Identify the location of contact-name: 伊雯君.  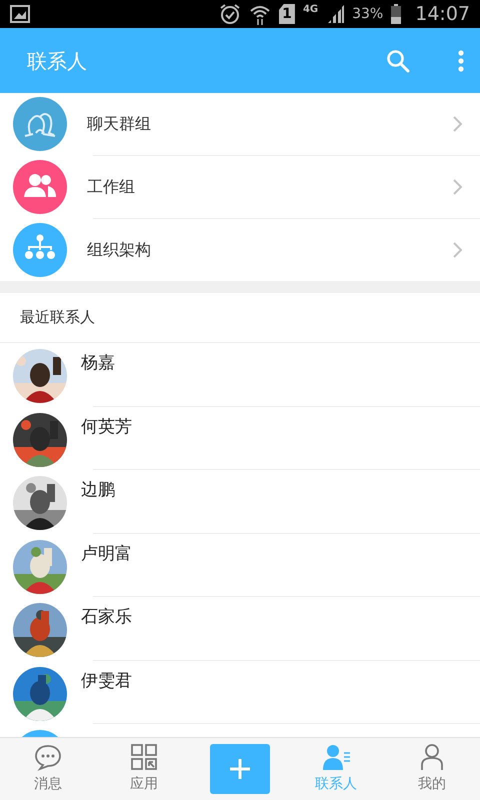
(106, 681).